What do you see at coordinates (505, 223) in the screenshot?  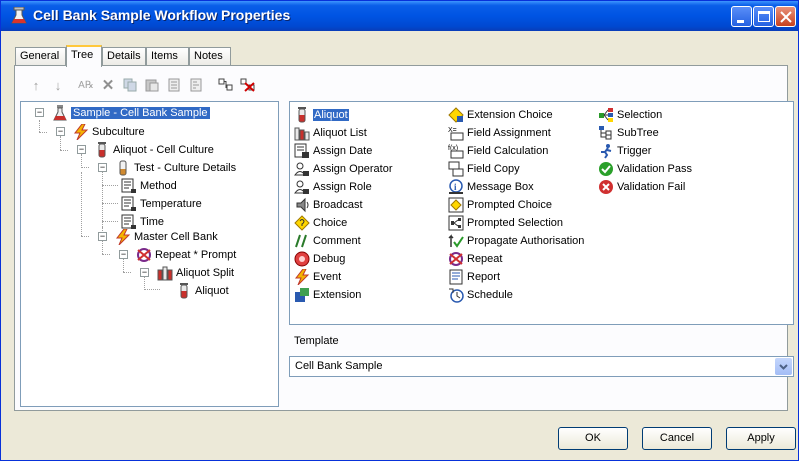 I see `palette-item-prompted-selection: Prompted Selection` at bounding box center [505, 223].